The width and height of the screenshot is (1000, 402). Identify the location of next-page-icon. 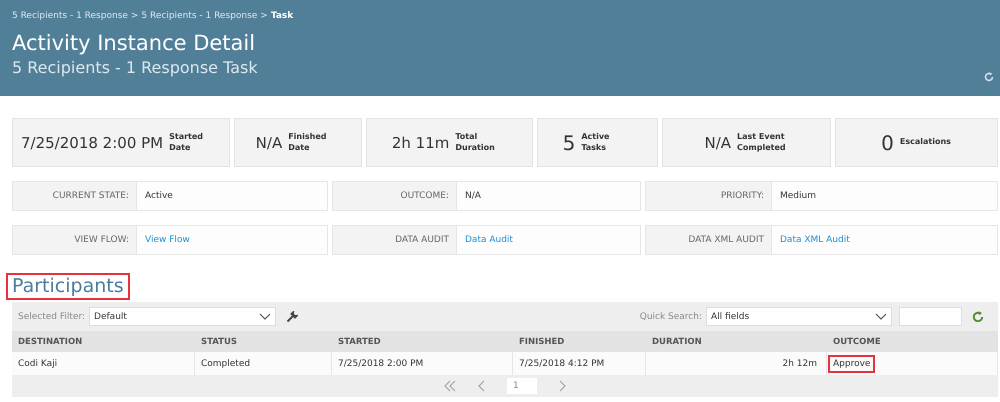
(562, 386).